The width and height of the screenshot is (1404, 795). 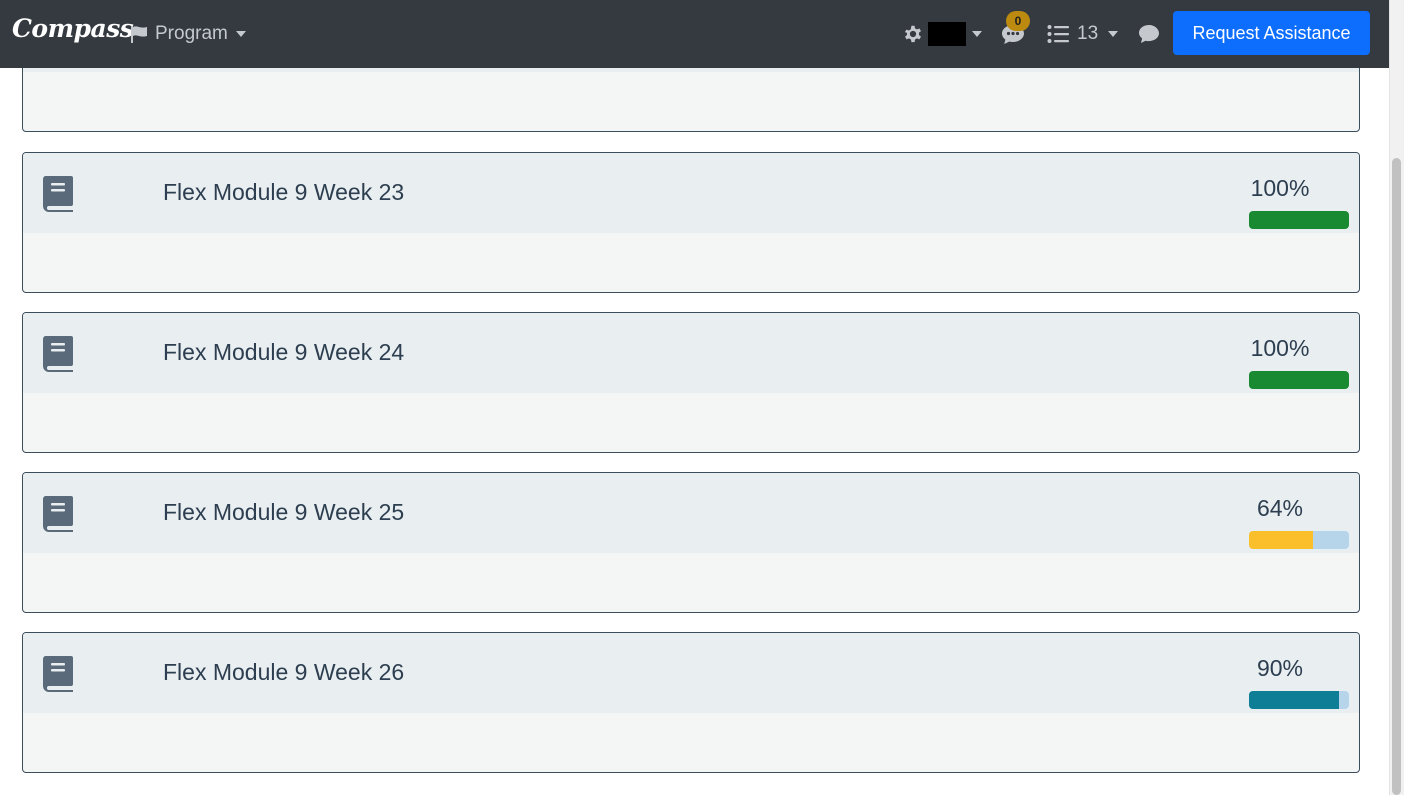 I want to click on messages-button: 0, so click(x=1015, y=29).